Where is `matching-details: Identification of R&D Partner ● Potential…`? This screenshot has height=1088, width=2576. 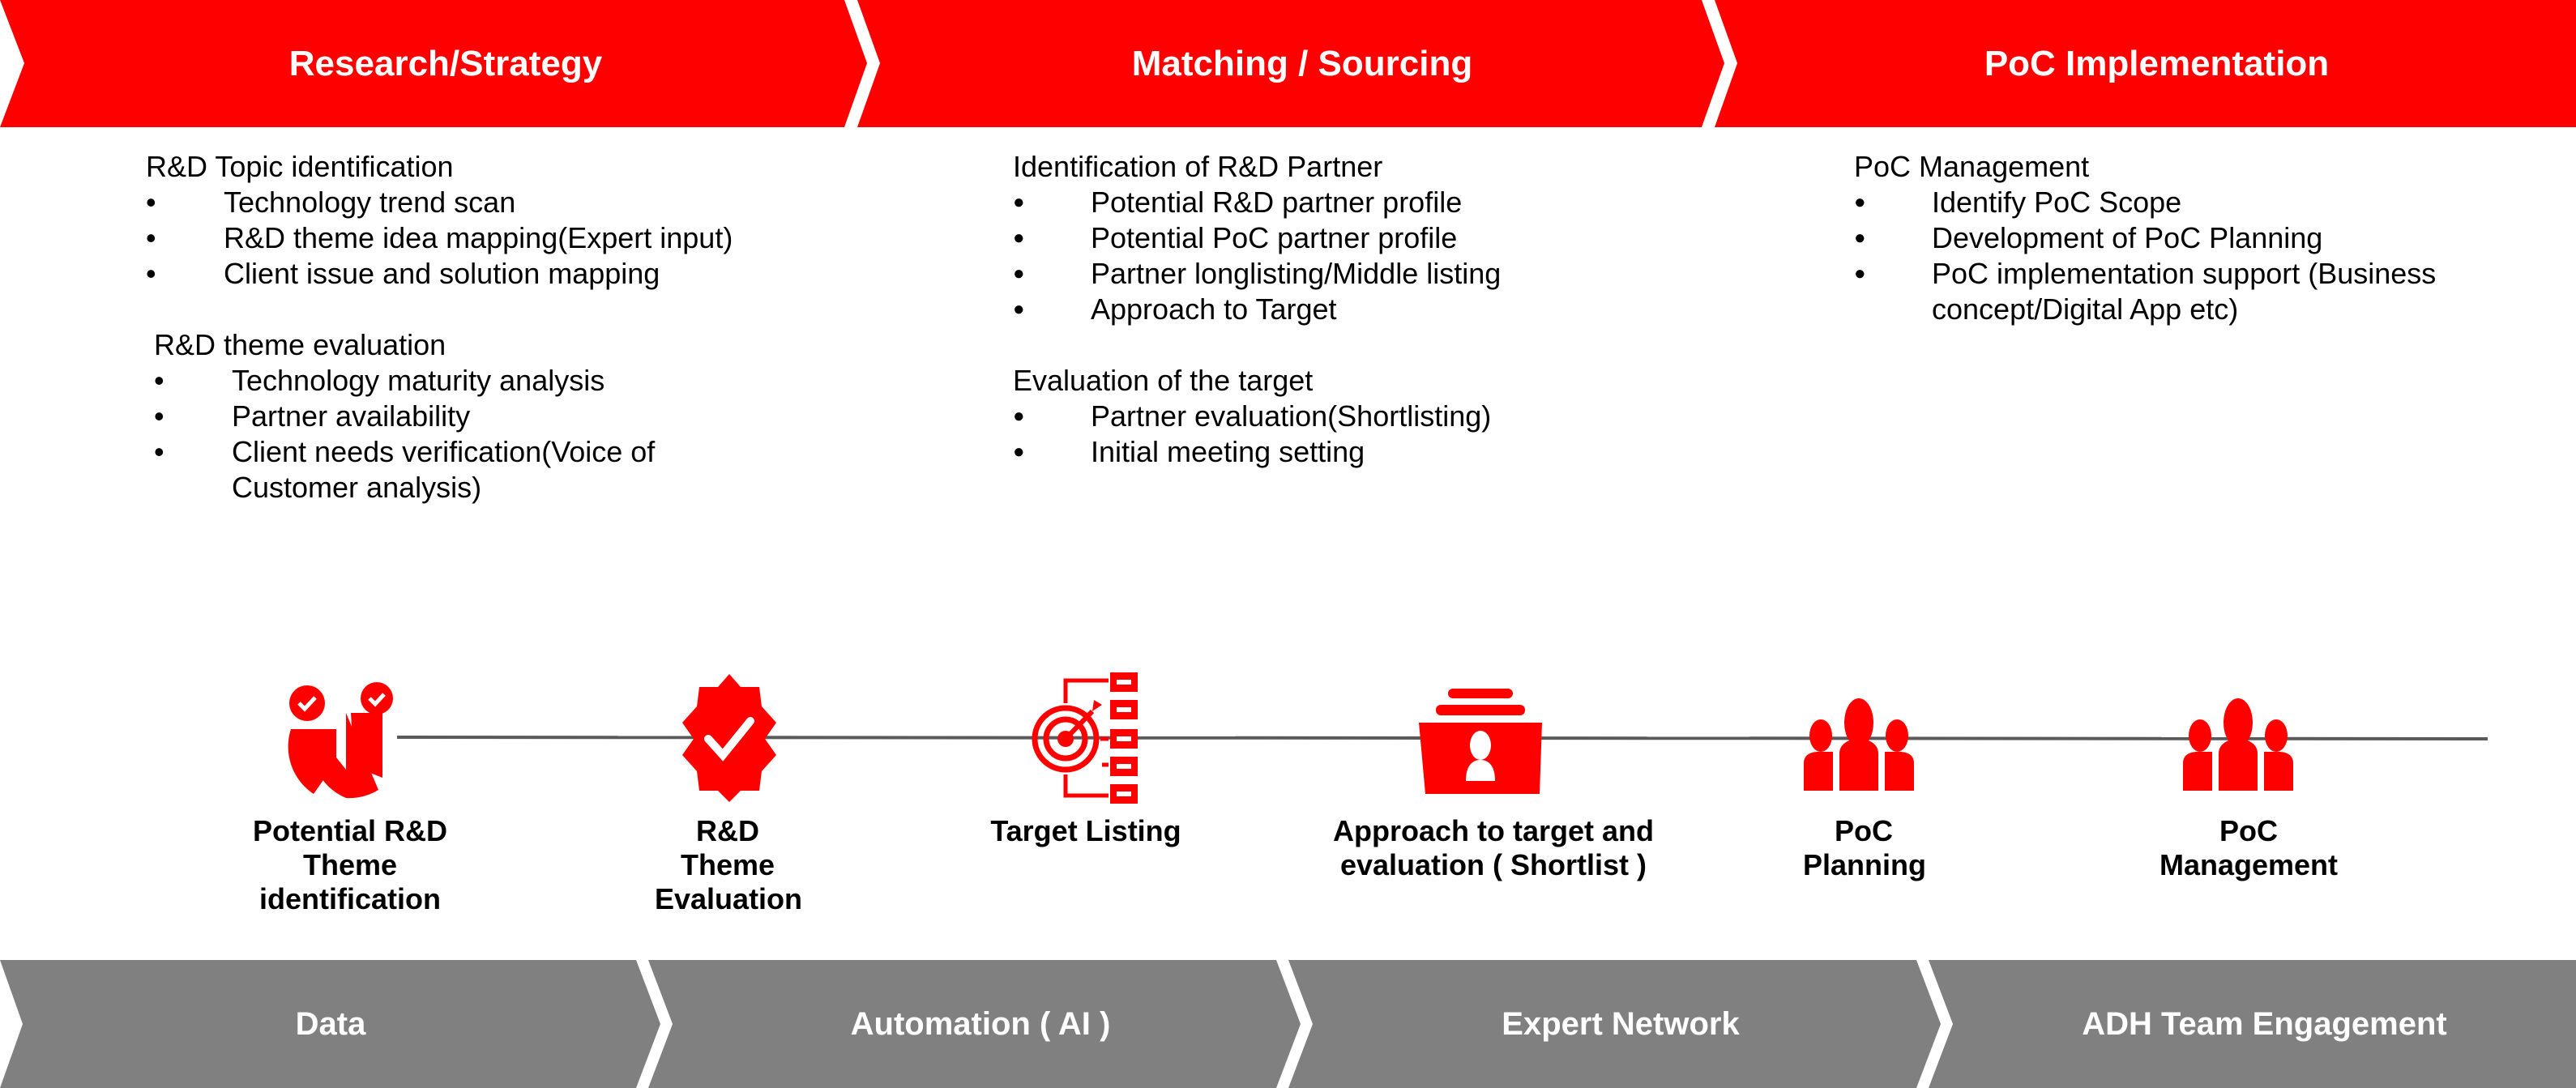 matching-details: Identification of R&D Partner ● Potential… is located at coordinates (1337, 309).